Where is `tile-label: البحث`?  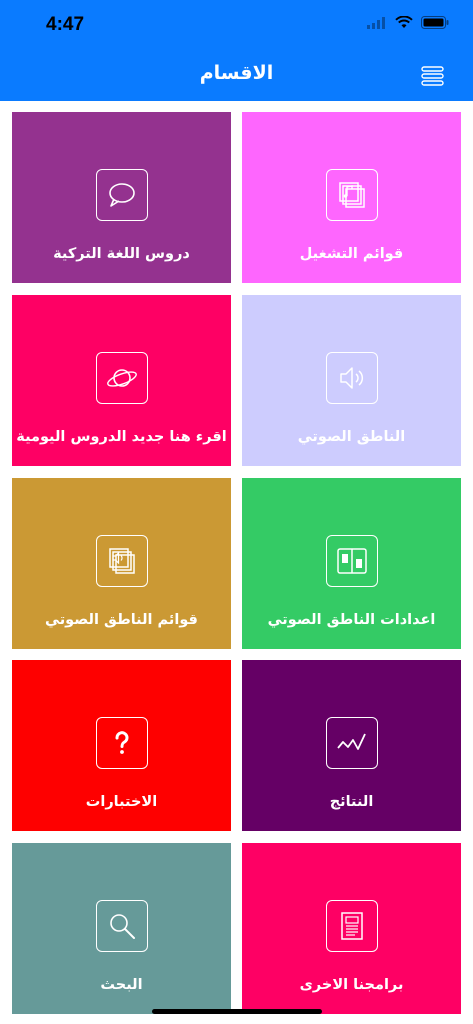
tile-label: البحث is located at coordinates (121, 985).